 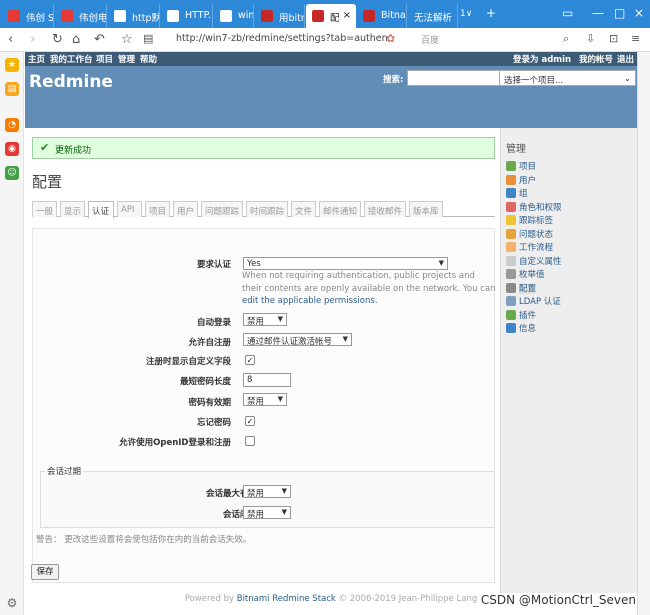 I want to click on extension-icon: ✿, so click(x=390, y=38).